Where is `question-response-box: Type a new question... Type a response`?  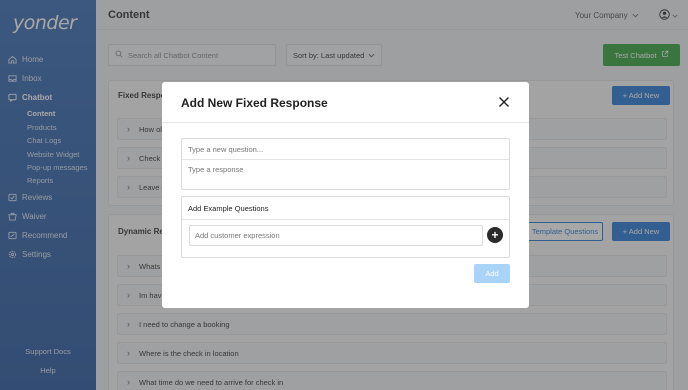
question-response-box: Type a new question... Type a response is located at coordinates (345, 164).